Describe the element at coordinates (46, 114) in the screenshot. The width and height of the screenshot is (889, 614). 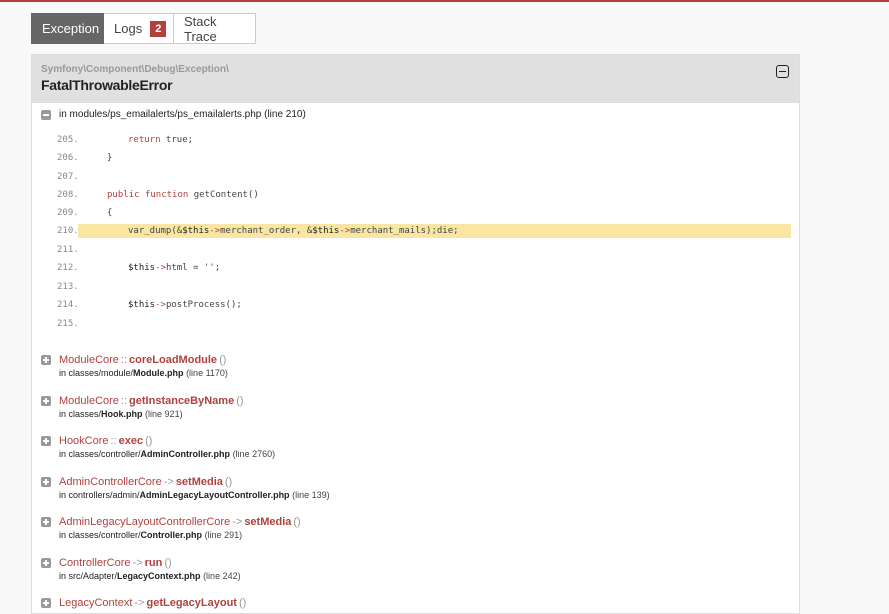
I see `collapse-frame-icon` at that location.